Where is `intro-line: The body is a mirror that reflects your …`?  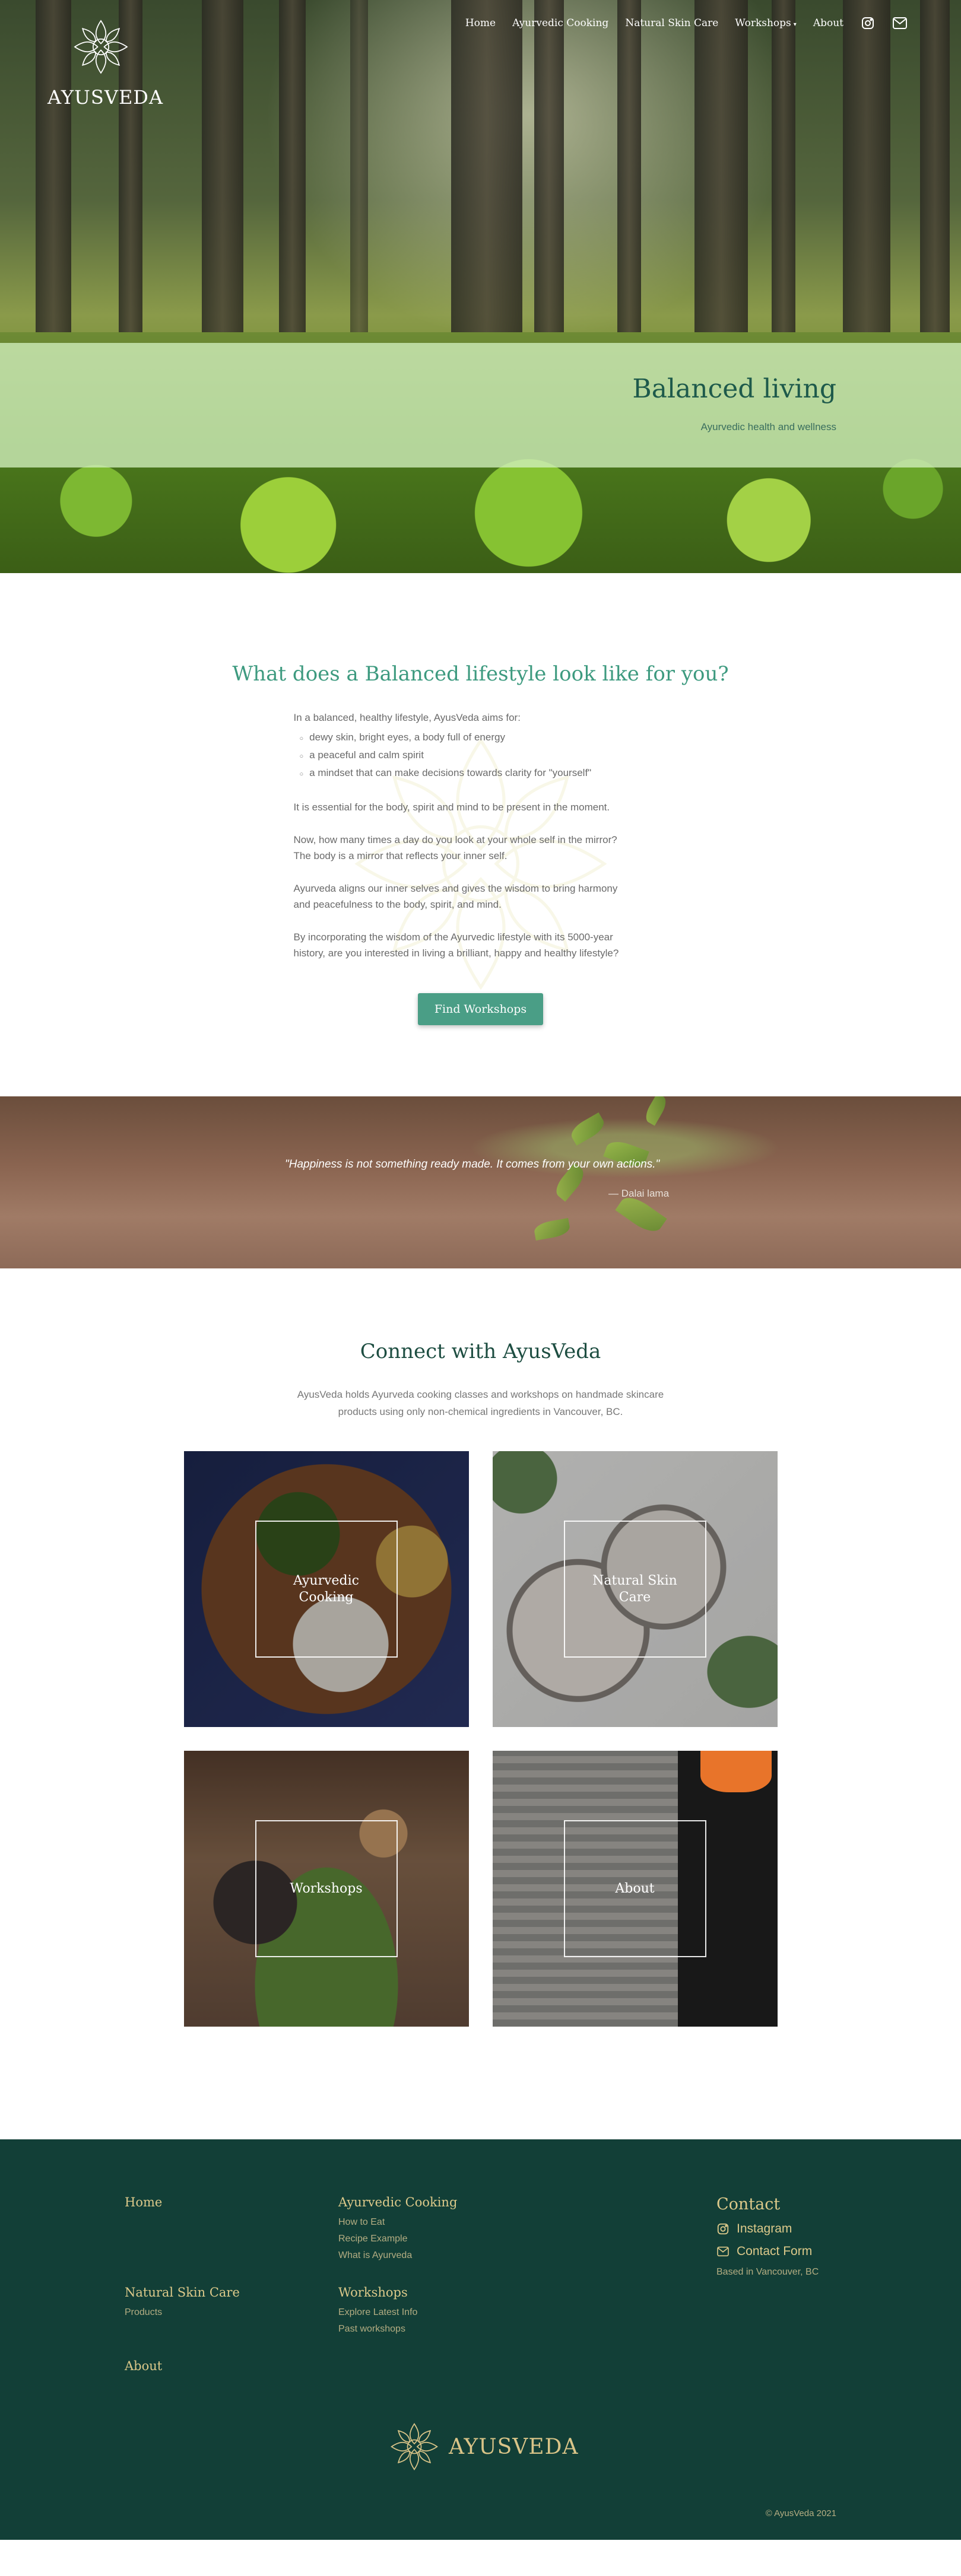 intro-line: The body is a mirror that reflects your … is located at coordinates (401, 855).